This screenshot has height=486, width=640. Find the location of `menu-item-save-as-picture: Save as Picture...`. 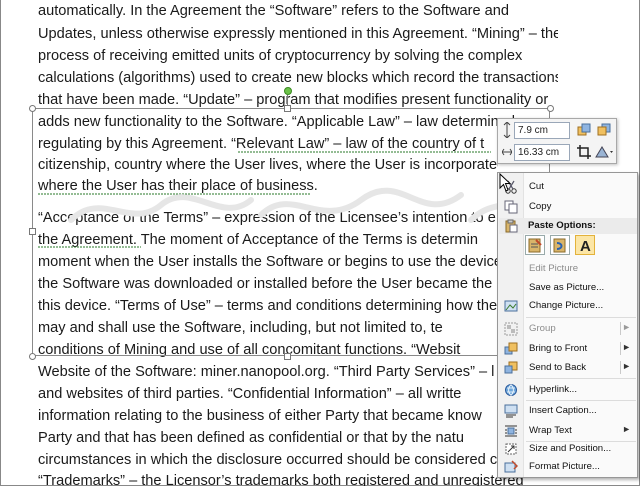

menu-item-save-as-picture: Save as Picture... is located at coordinates (568, 288).